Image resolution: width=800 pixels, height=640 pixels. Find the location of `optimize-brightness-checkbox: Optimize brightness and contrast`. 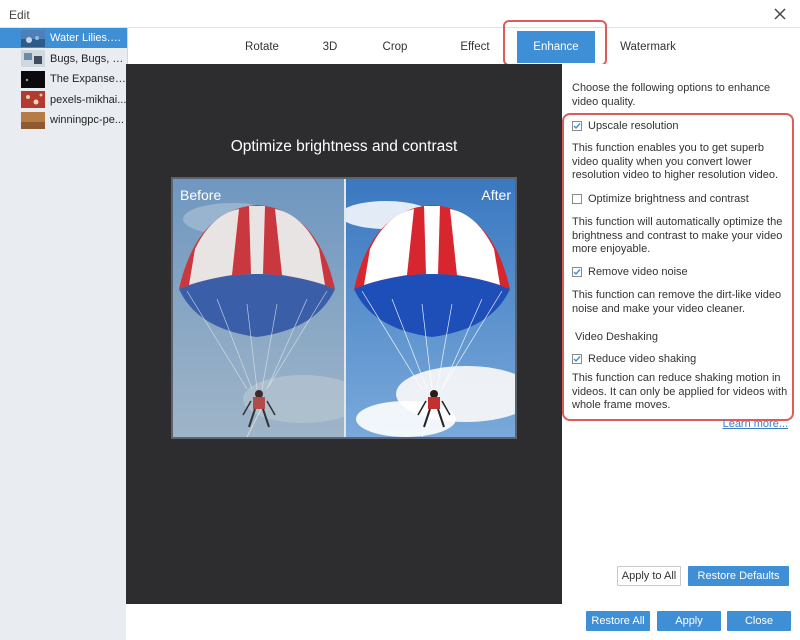

optimize-brightness-checkbox: Optimize brightness and contrast is located at coordinates (660, 199).